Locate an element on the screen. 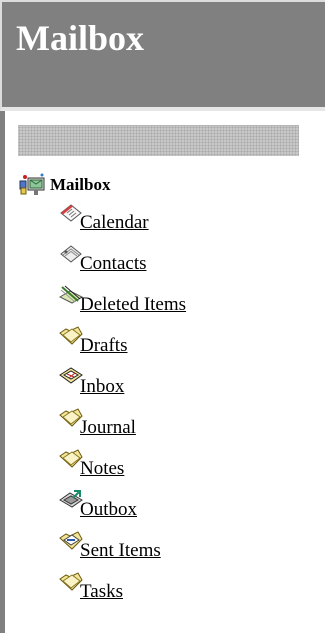  tree-root-mailbox: Mailbox is located at coordinates (64, 185).